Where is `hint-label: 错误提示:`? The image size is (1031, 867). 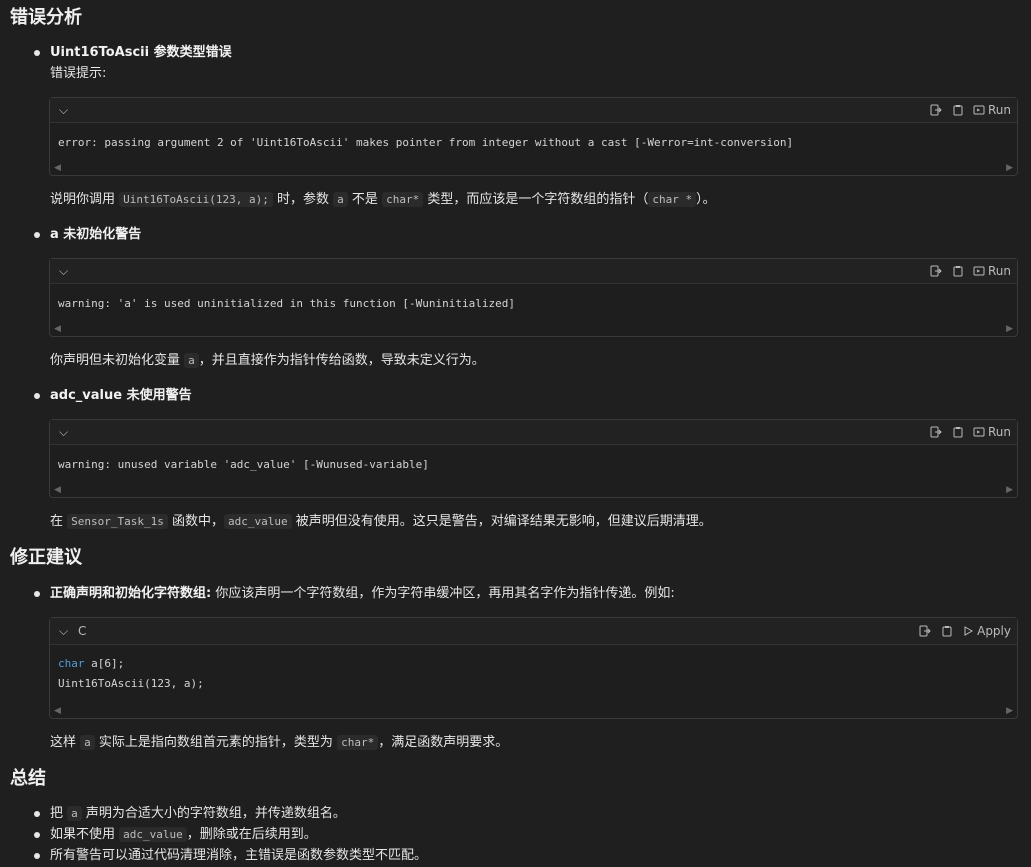 hint-label: 错误提示: is located at coordinates (78, 73).